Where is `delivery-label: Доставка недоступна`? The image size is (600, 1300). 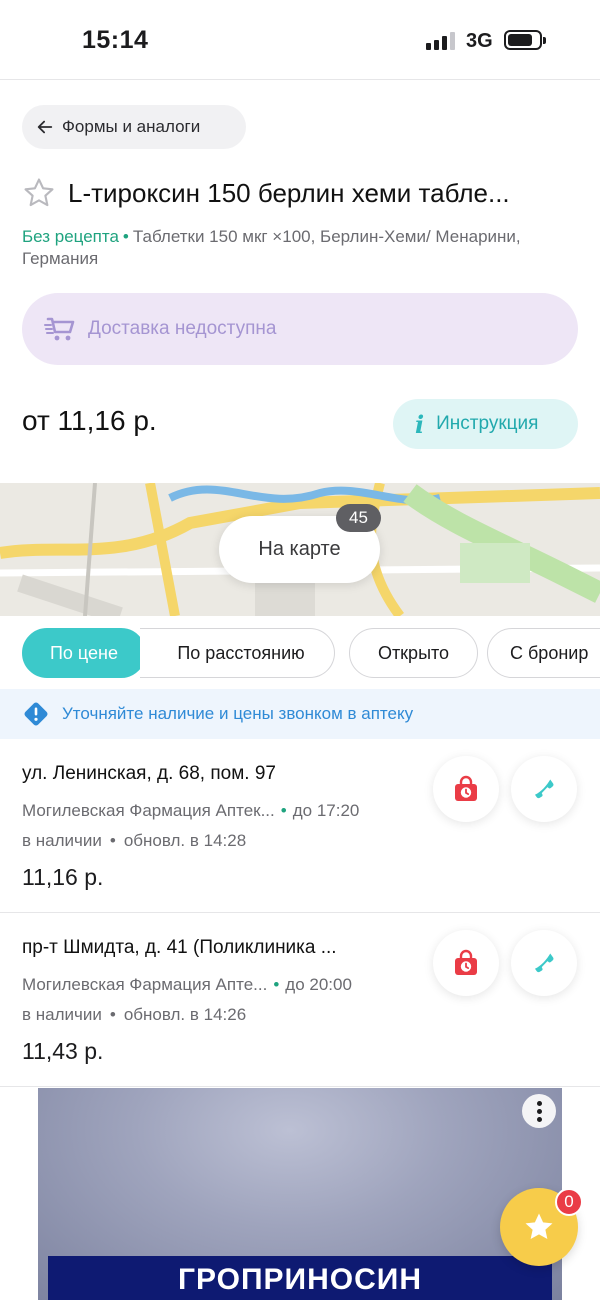 delivery-label: Доставка недоступна is located at coordinates (182, 328).